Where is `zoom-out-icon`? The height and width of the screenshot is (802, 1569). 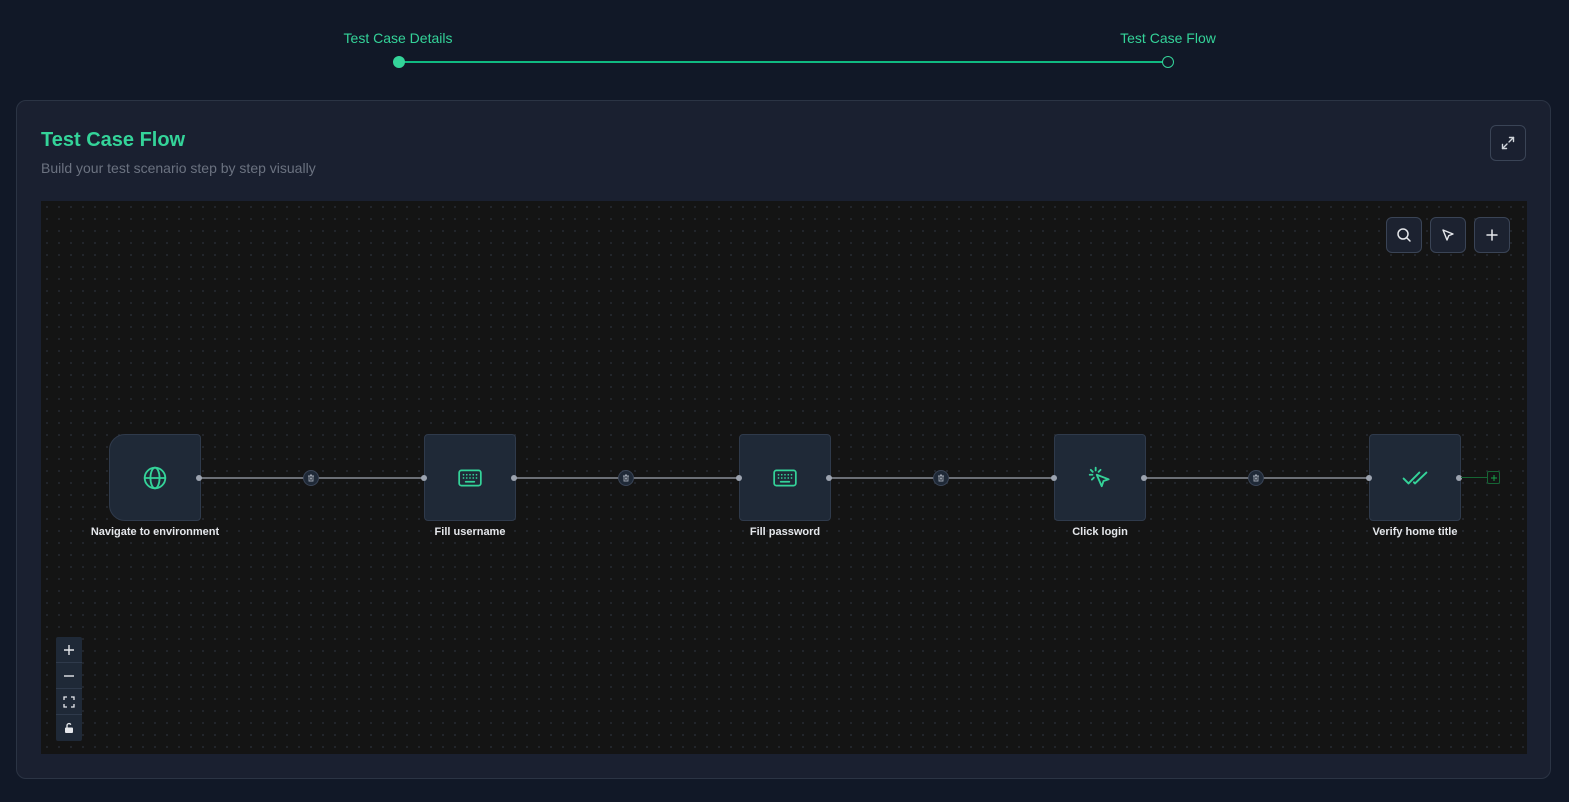 zoom-out-icon is located at coordinates (69, 675).